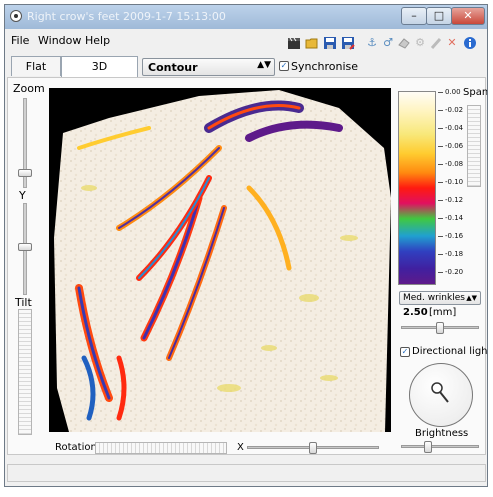 The height and width of the screenshot is (497, 493). What do you see at coordinates (348, 43) in the screenshot?
I see `save-as-icon` at bounding box center [348, 43].